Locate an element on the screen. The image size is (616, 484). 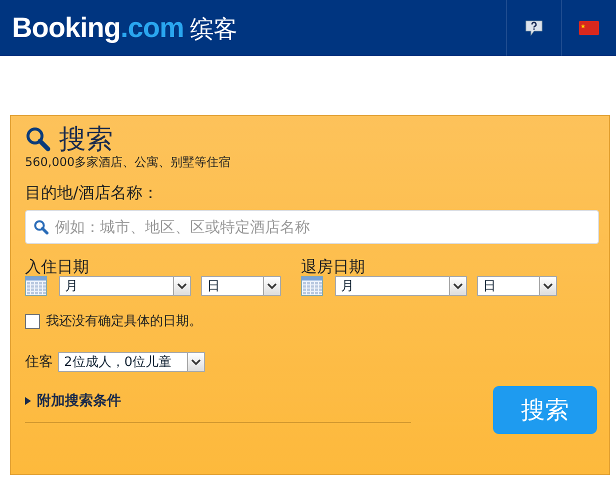
date-label: 入住日期 is located at coordinates (57, 267).